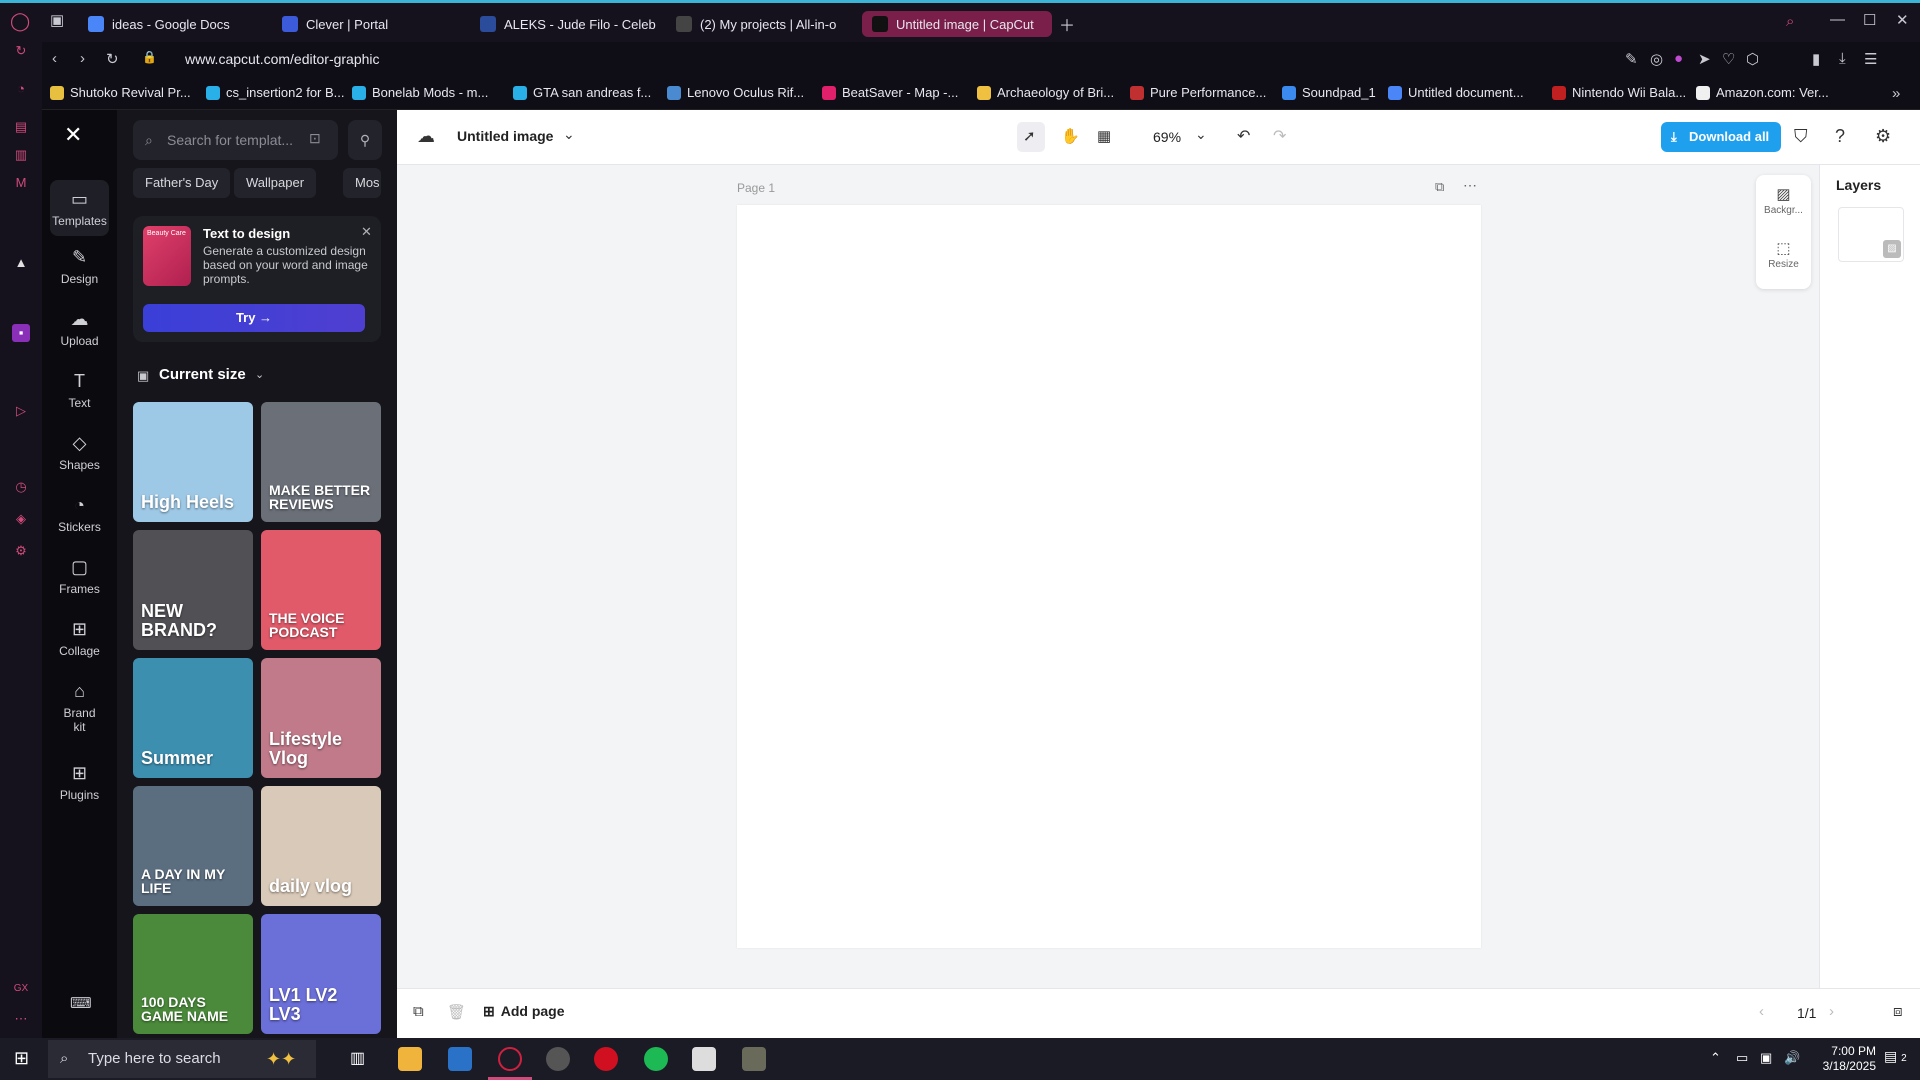 This screenshot has height=1080, width=1920. I want to click on wallet-icon: ▥, so click(21, 155).